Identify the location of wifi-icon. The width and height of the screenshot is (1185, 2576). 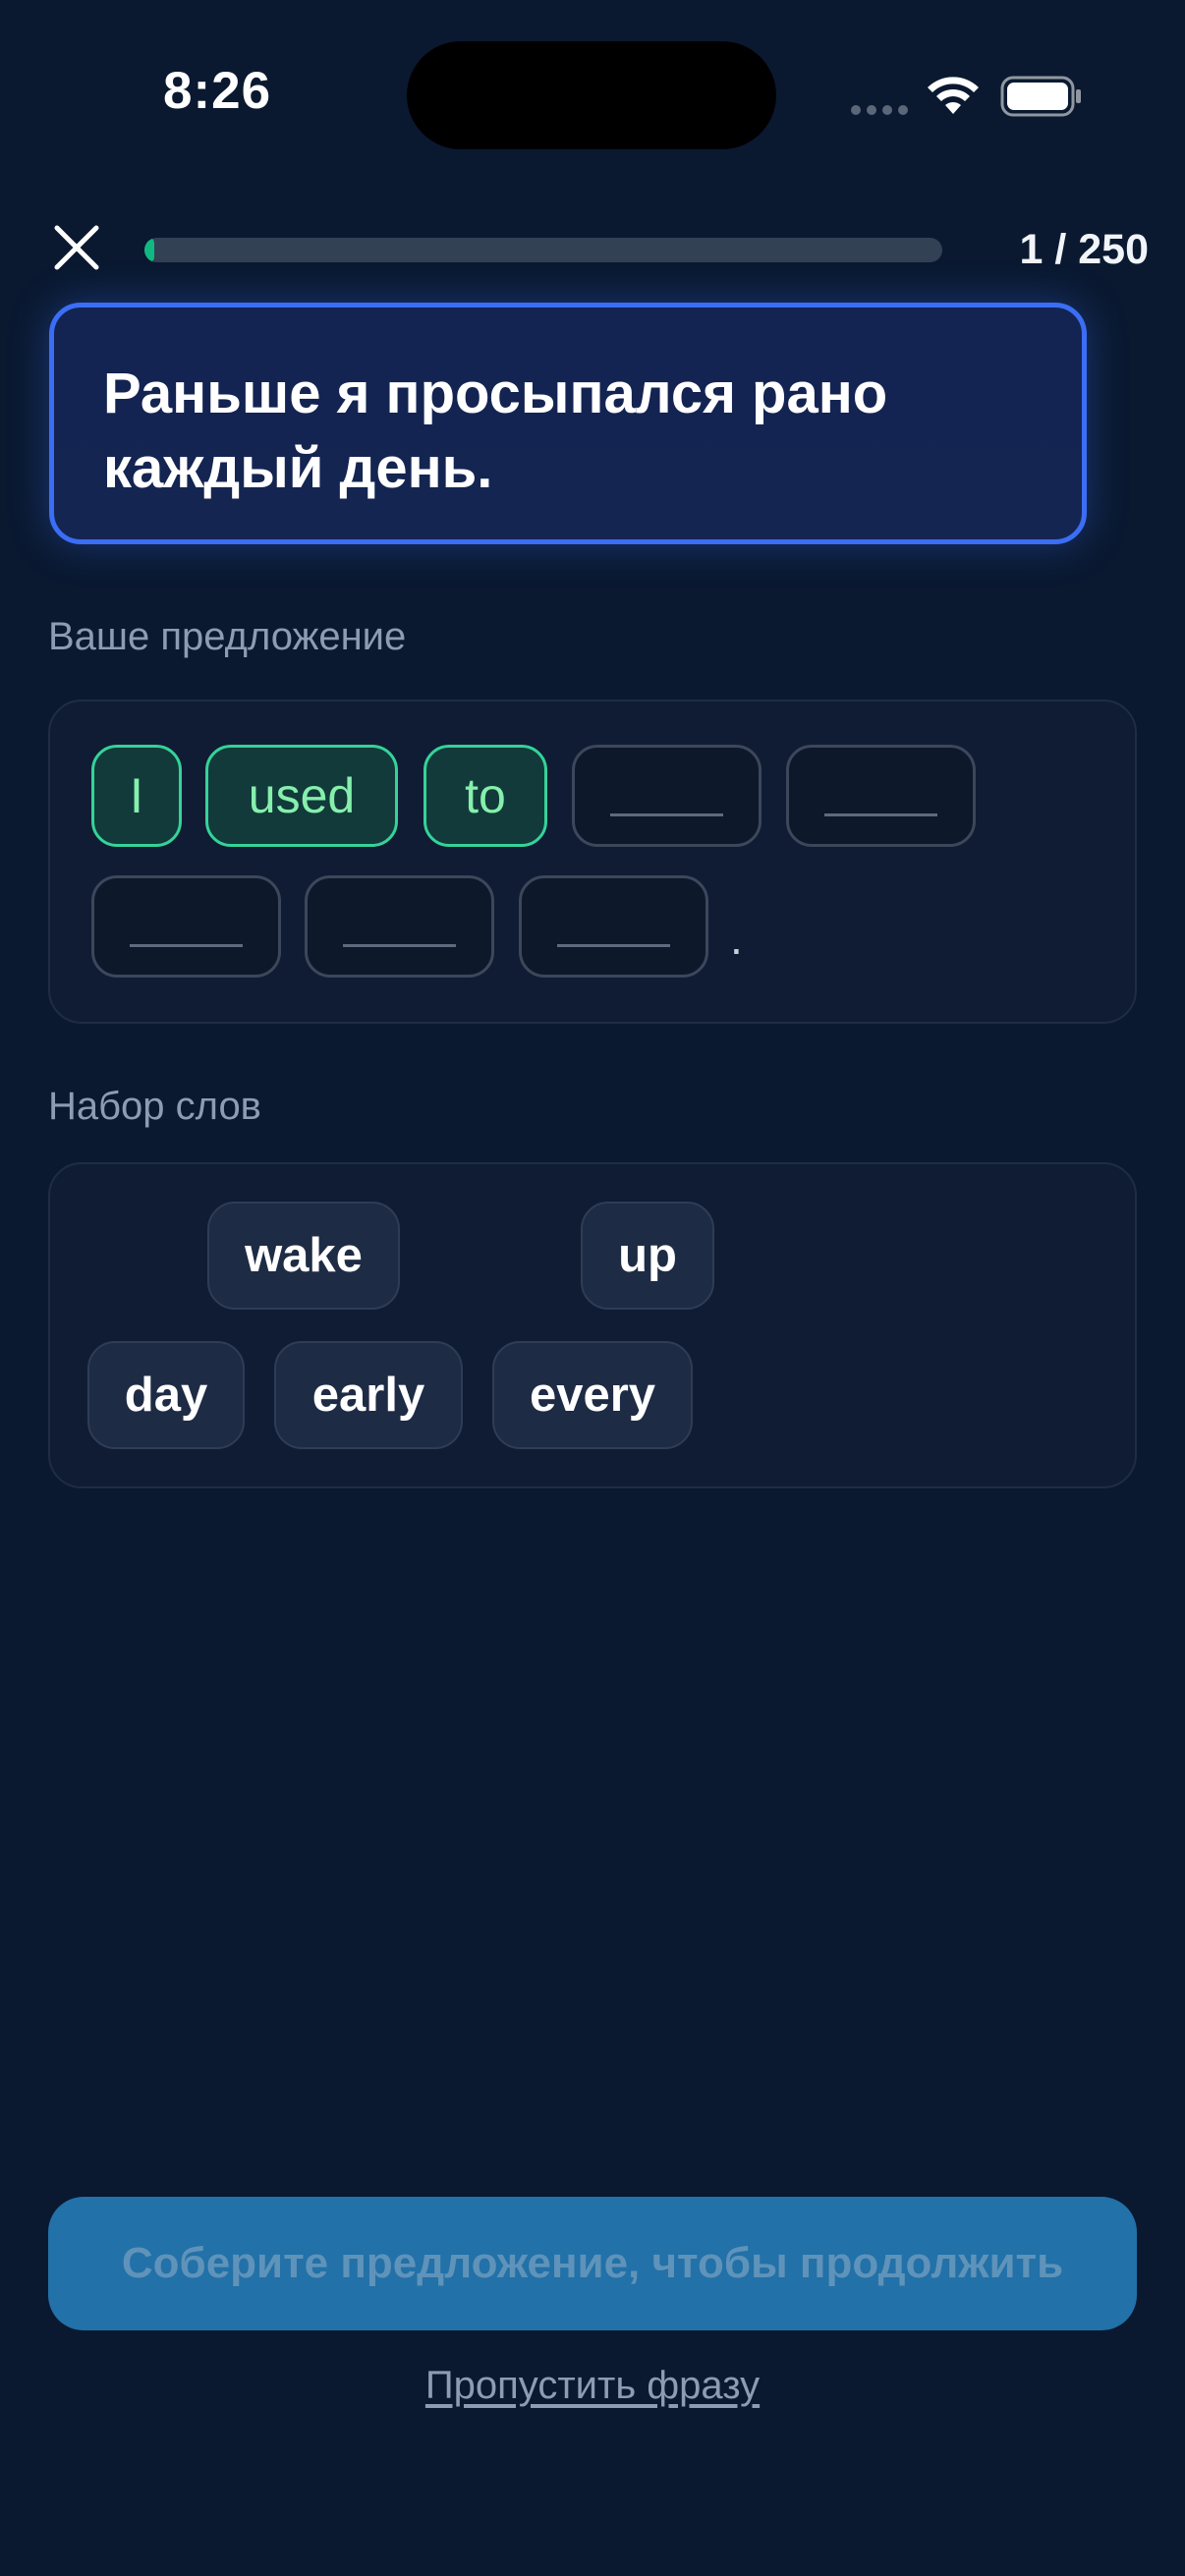
(954, 95).